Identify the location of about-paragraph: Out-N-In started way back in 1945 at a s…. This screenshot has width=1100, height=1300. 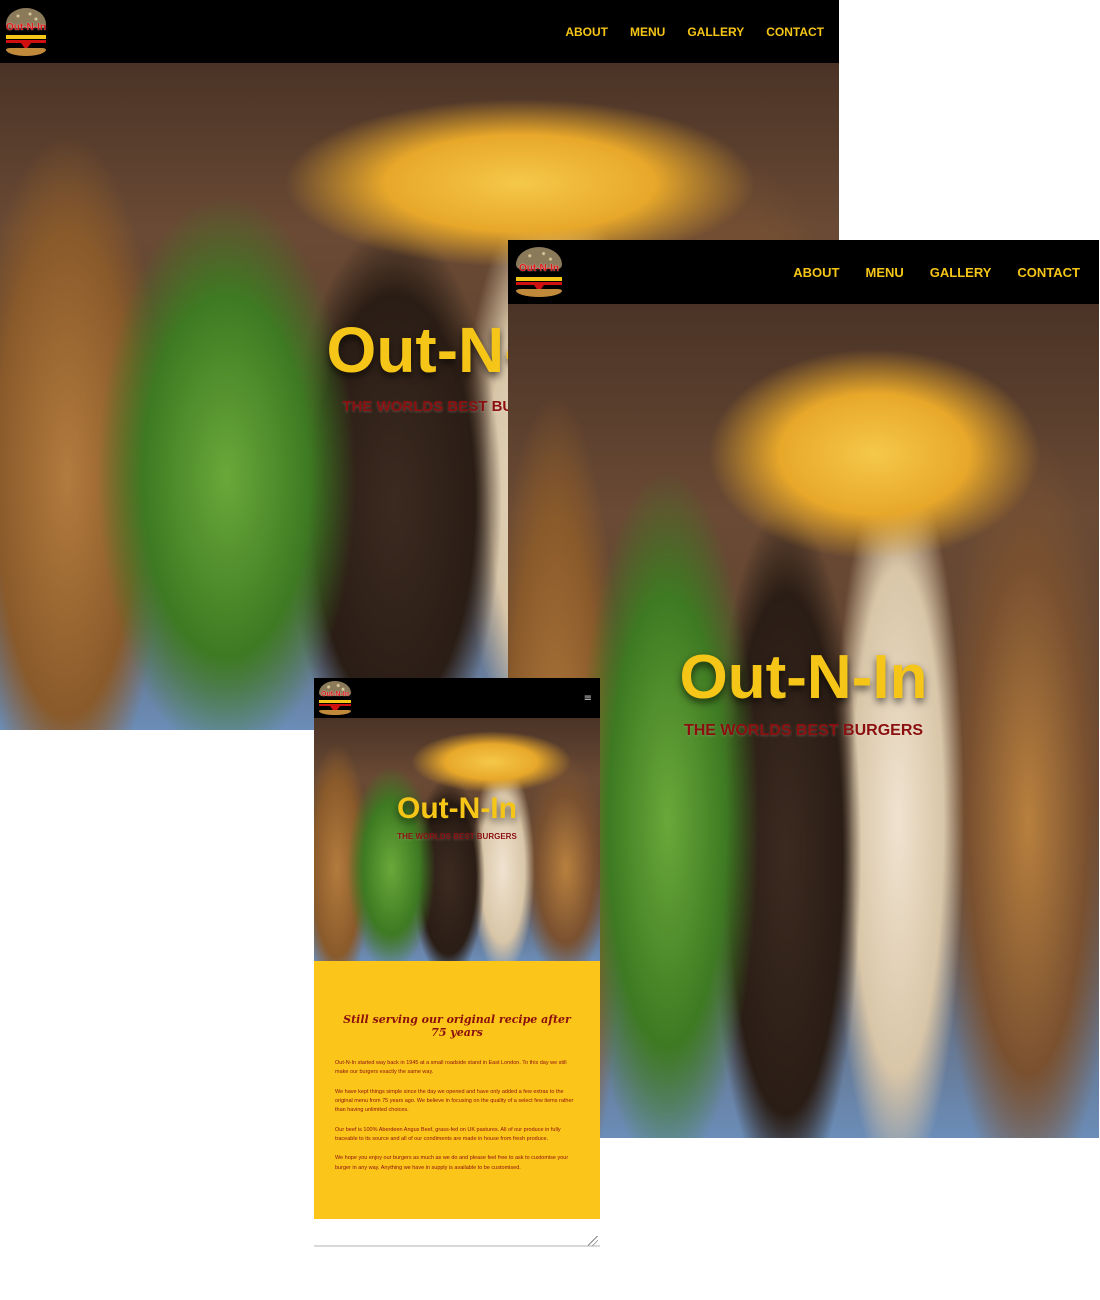
(451, 1068).